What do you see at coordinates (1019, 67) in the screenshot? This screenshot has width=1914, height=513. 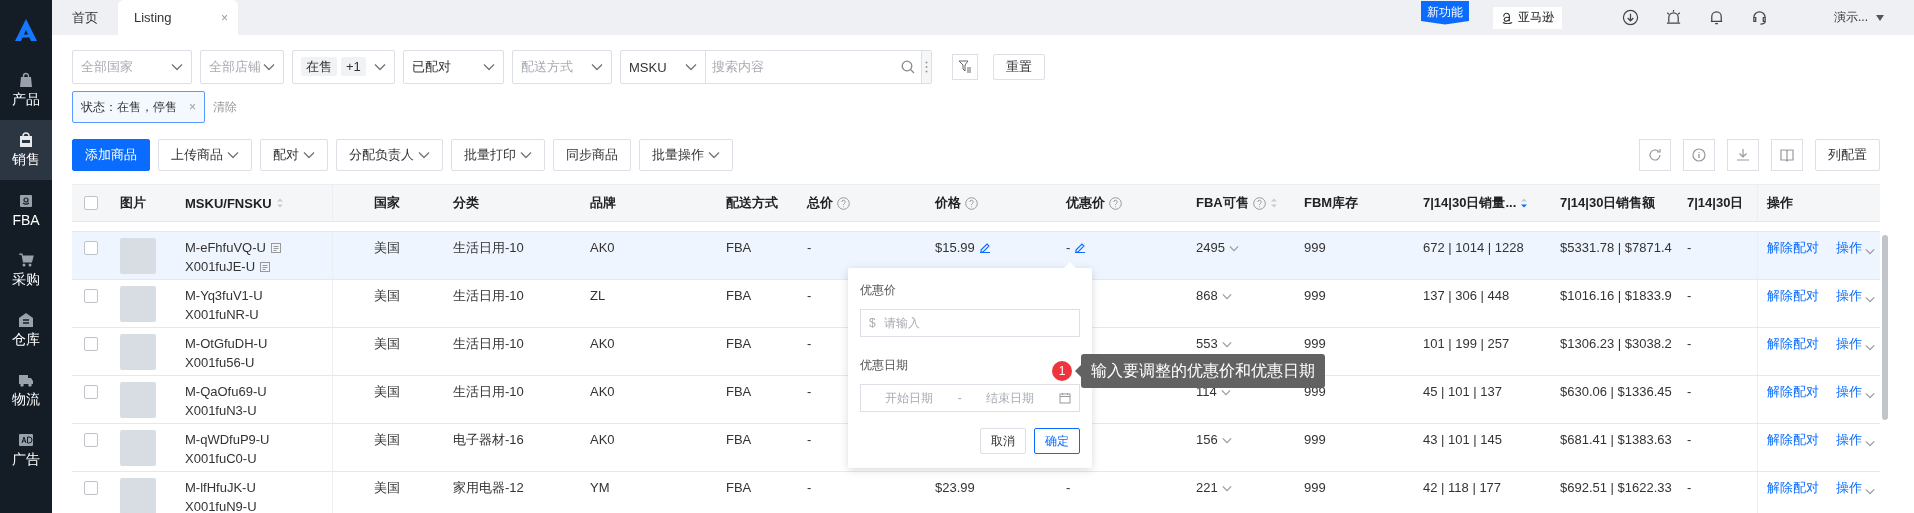 I see `reset-button: 重置` at bounding box center [1019, 67].